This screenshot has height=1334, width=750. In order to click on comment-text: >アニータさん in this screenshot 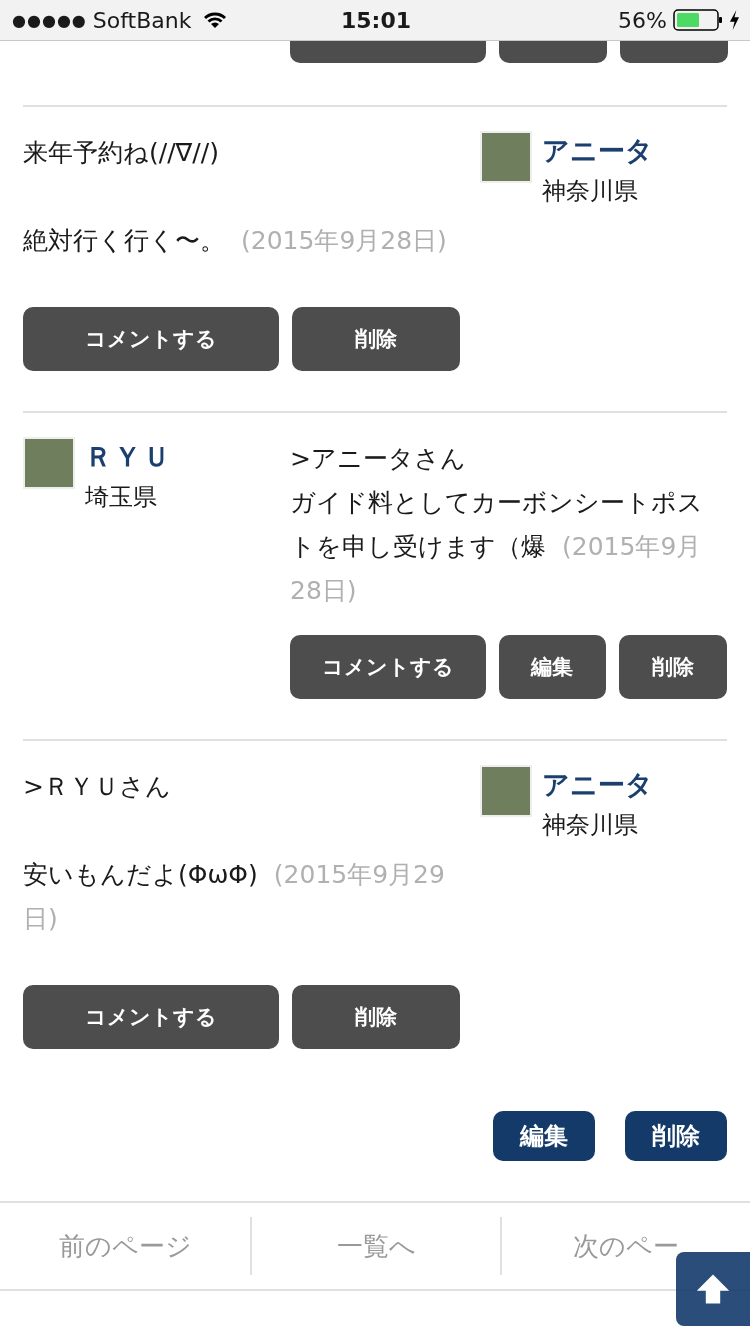, I will do `click(378, 459)`.